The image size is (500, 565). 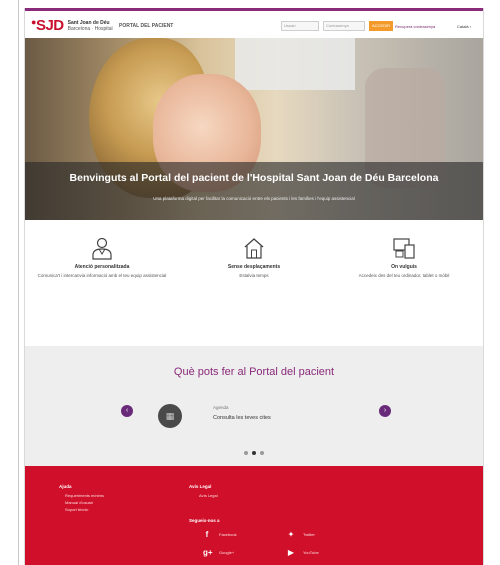 I want to click on language-selector: Català ›, so click(x=464, y=26).